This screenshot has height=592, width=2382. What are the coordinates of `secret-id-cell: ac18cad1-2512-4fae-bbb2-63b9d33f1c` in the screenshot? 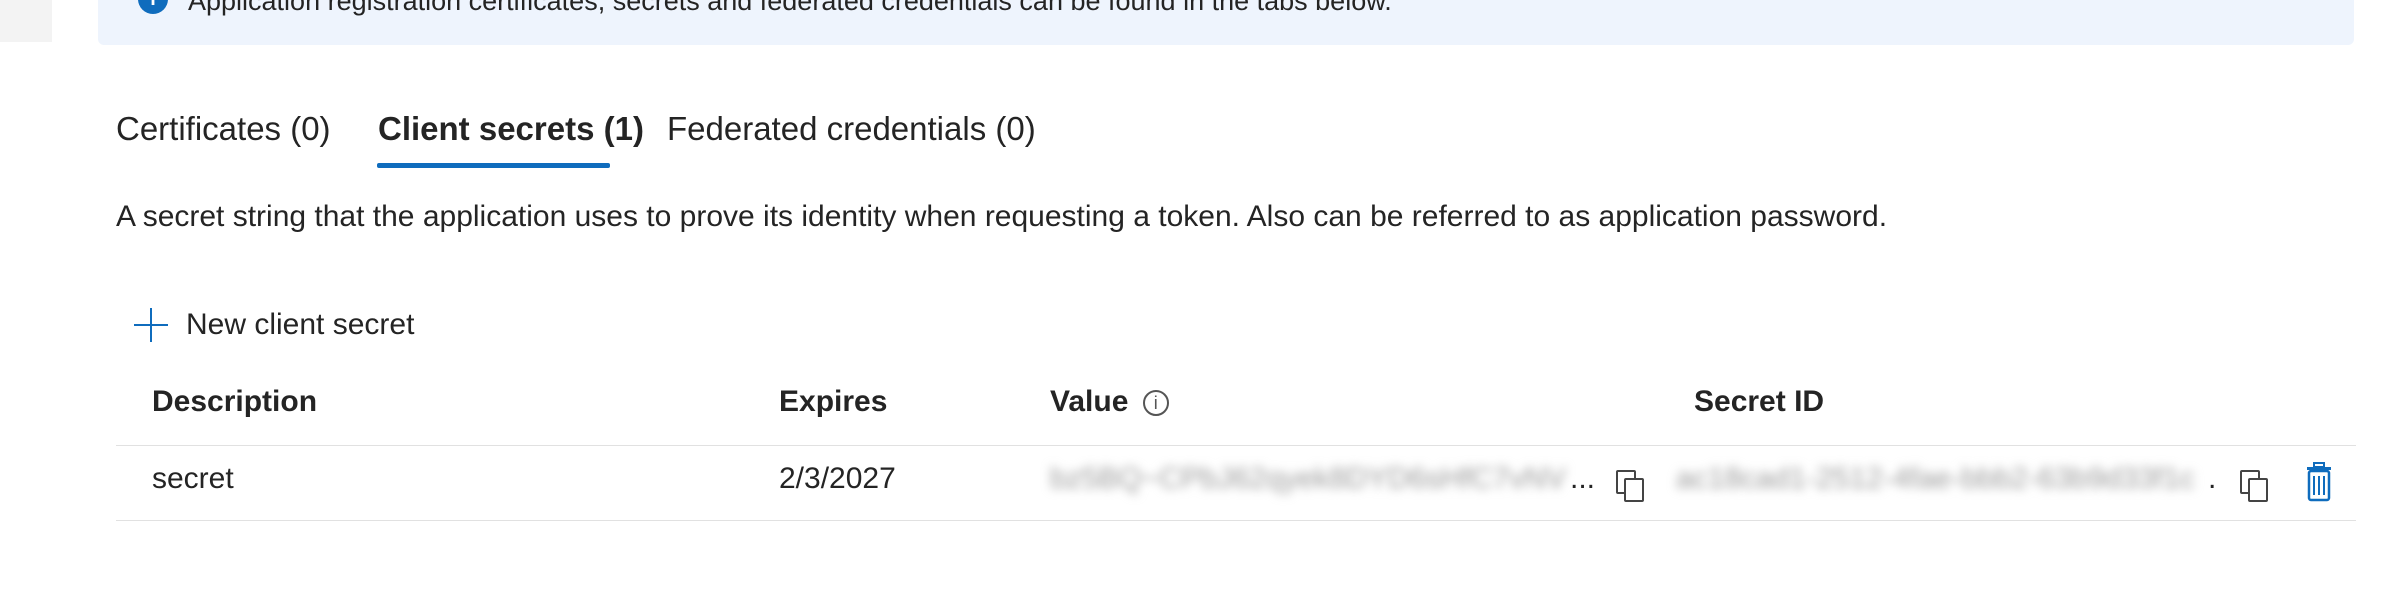 It's located at (1935, 478).